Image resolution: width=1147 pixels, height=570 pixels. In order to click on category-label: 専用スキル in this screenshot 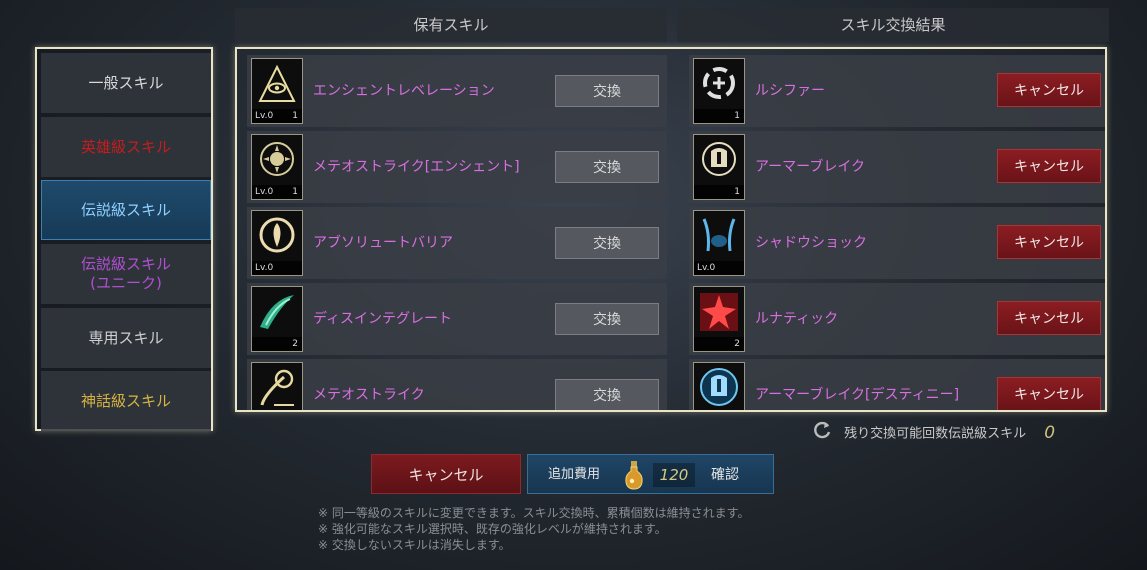, I will do `click(126, 337)`.